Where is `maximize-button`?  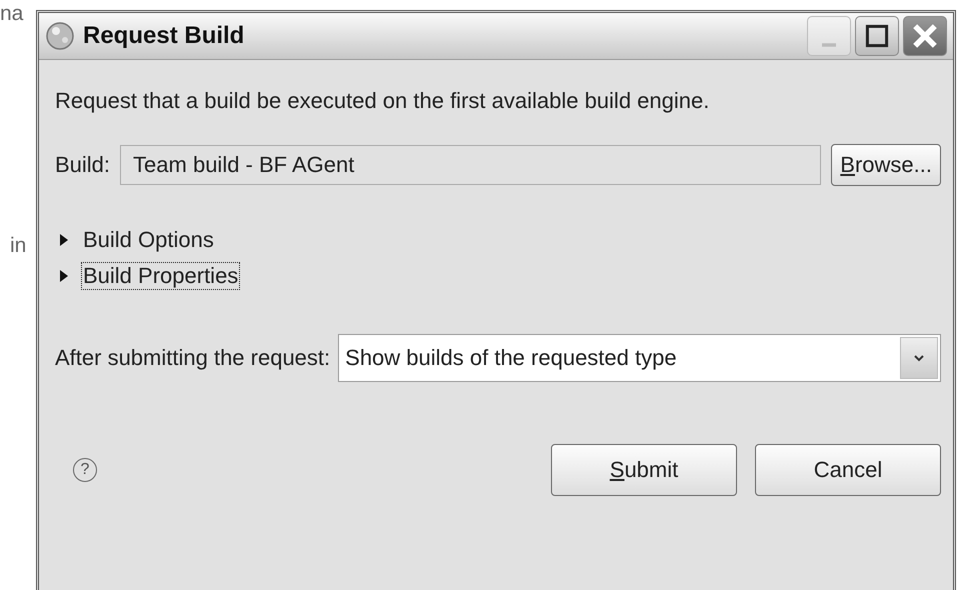 maximize-button is located at coordinates (877, 36).